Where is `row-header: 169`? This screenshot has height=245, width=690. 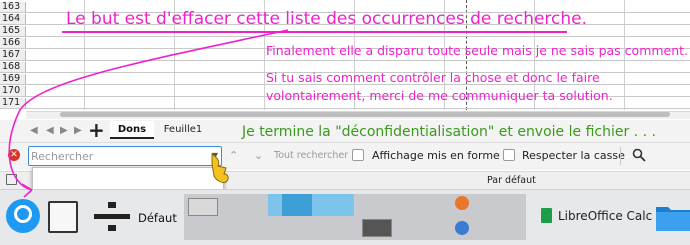
row-header: 169 is located at coordinates (13, 79).